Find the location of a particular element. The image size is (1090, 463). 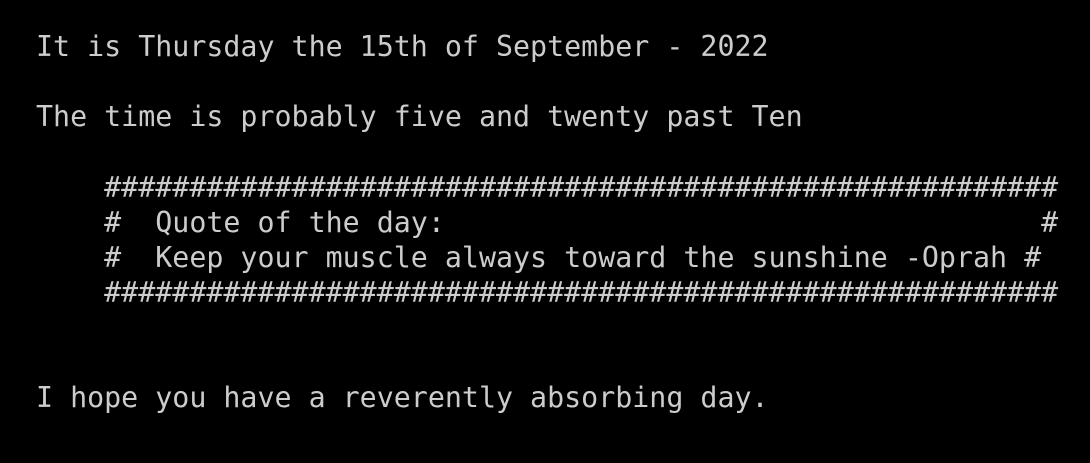

quote-box-header: # Quote of the day: # is located at coordinates (547, 222).